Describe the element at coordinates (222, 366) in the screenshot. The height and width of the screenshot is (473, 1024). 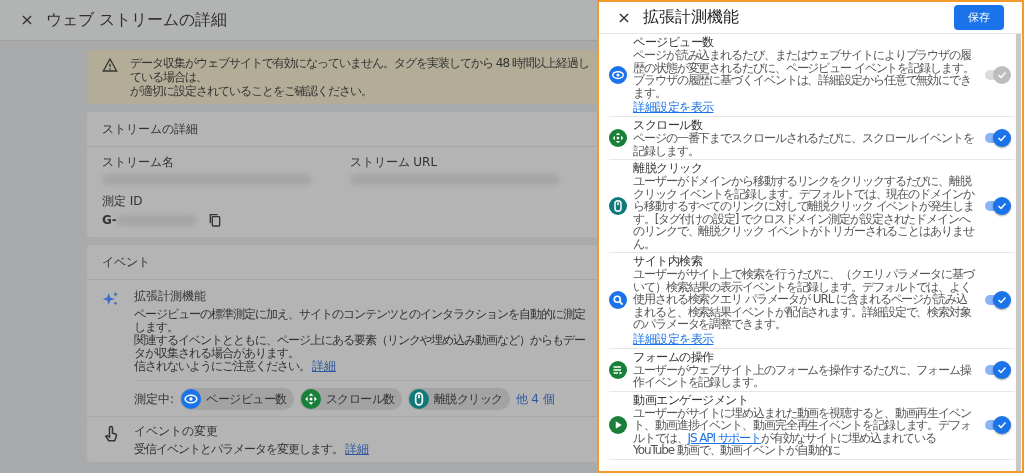
I see `description-text: 信されないようにご注意ください。` at that location.